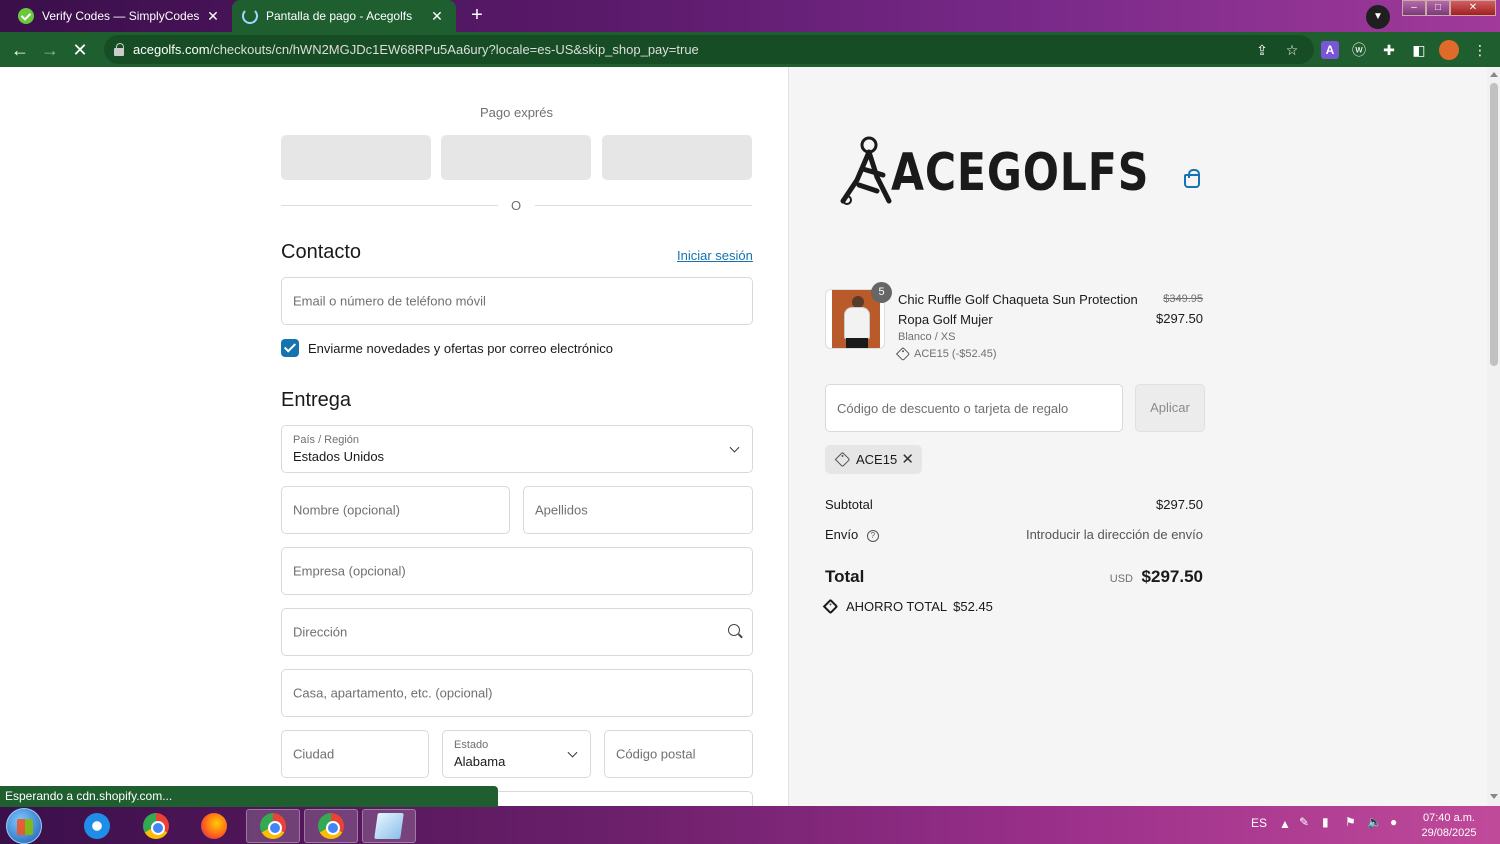  What do you see at coordinates (1170, 408) in the screenshot?
I see `apply-button: Aplicar` at bounding box center [1170, 408].